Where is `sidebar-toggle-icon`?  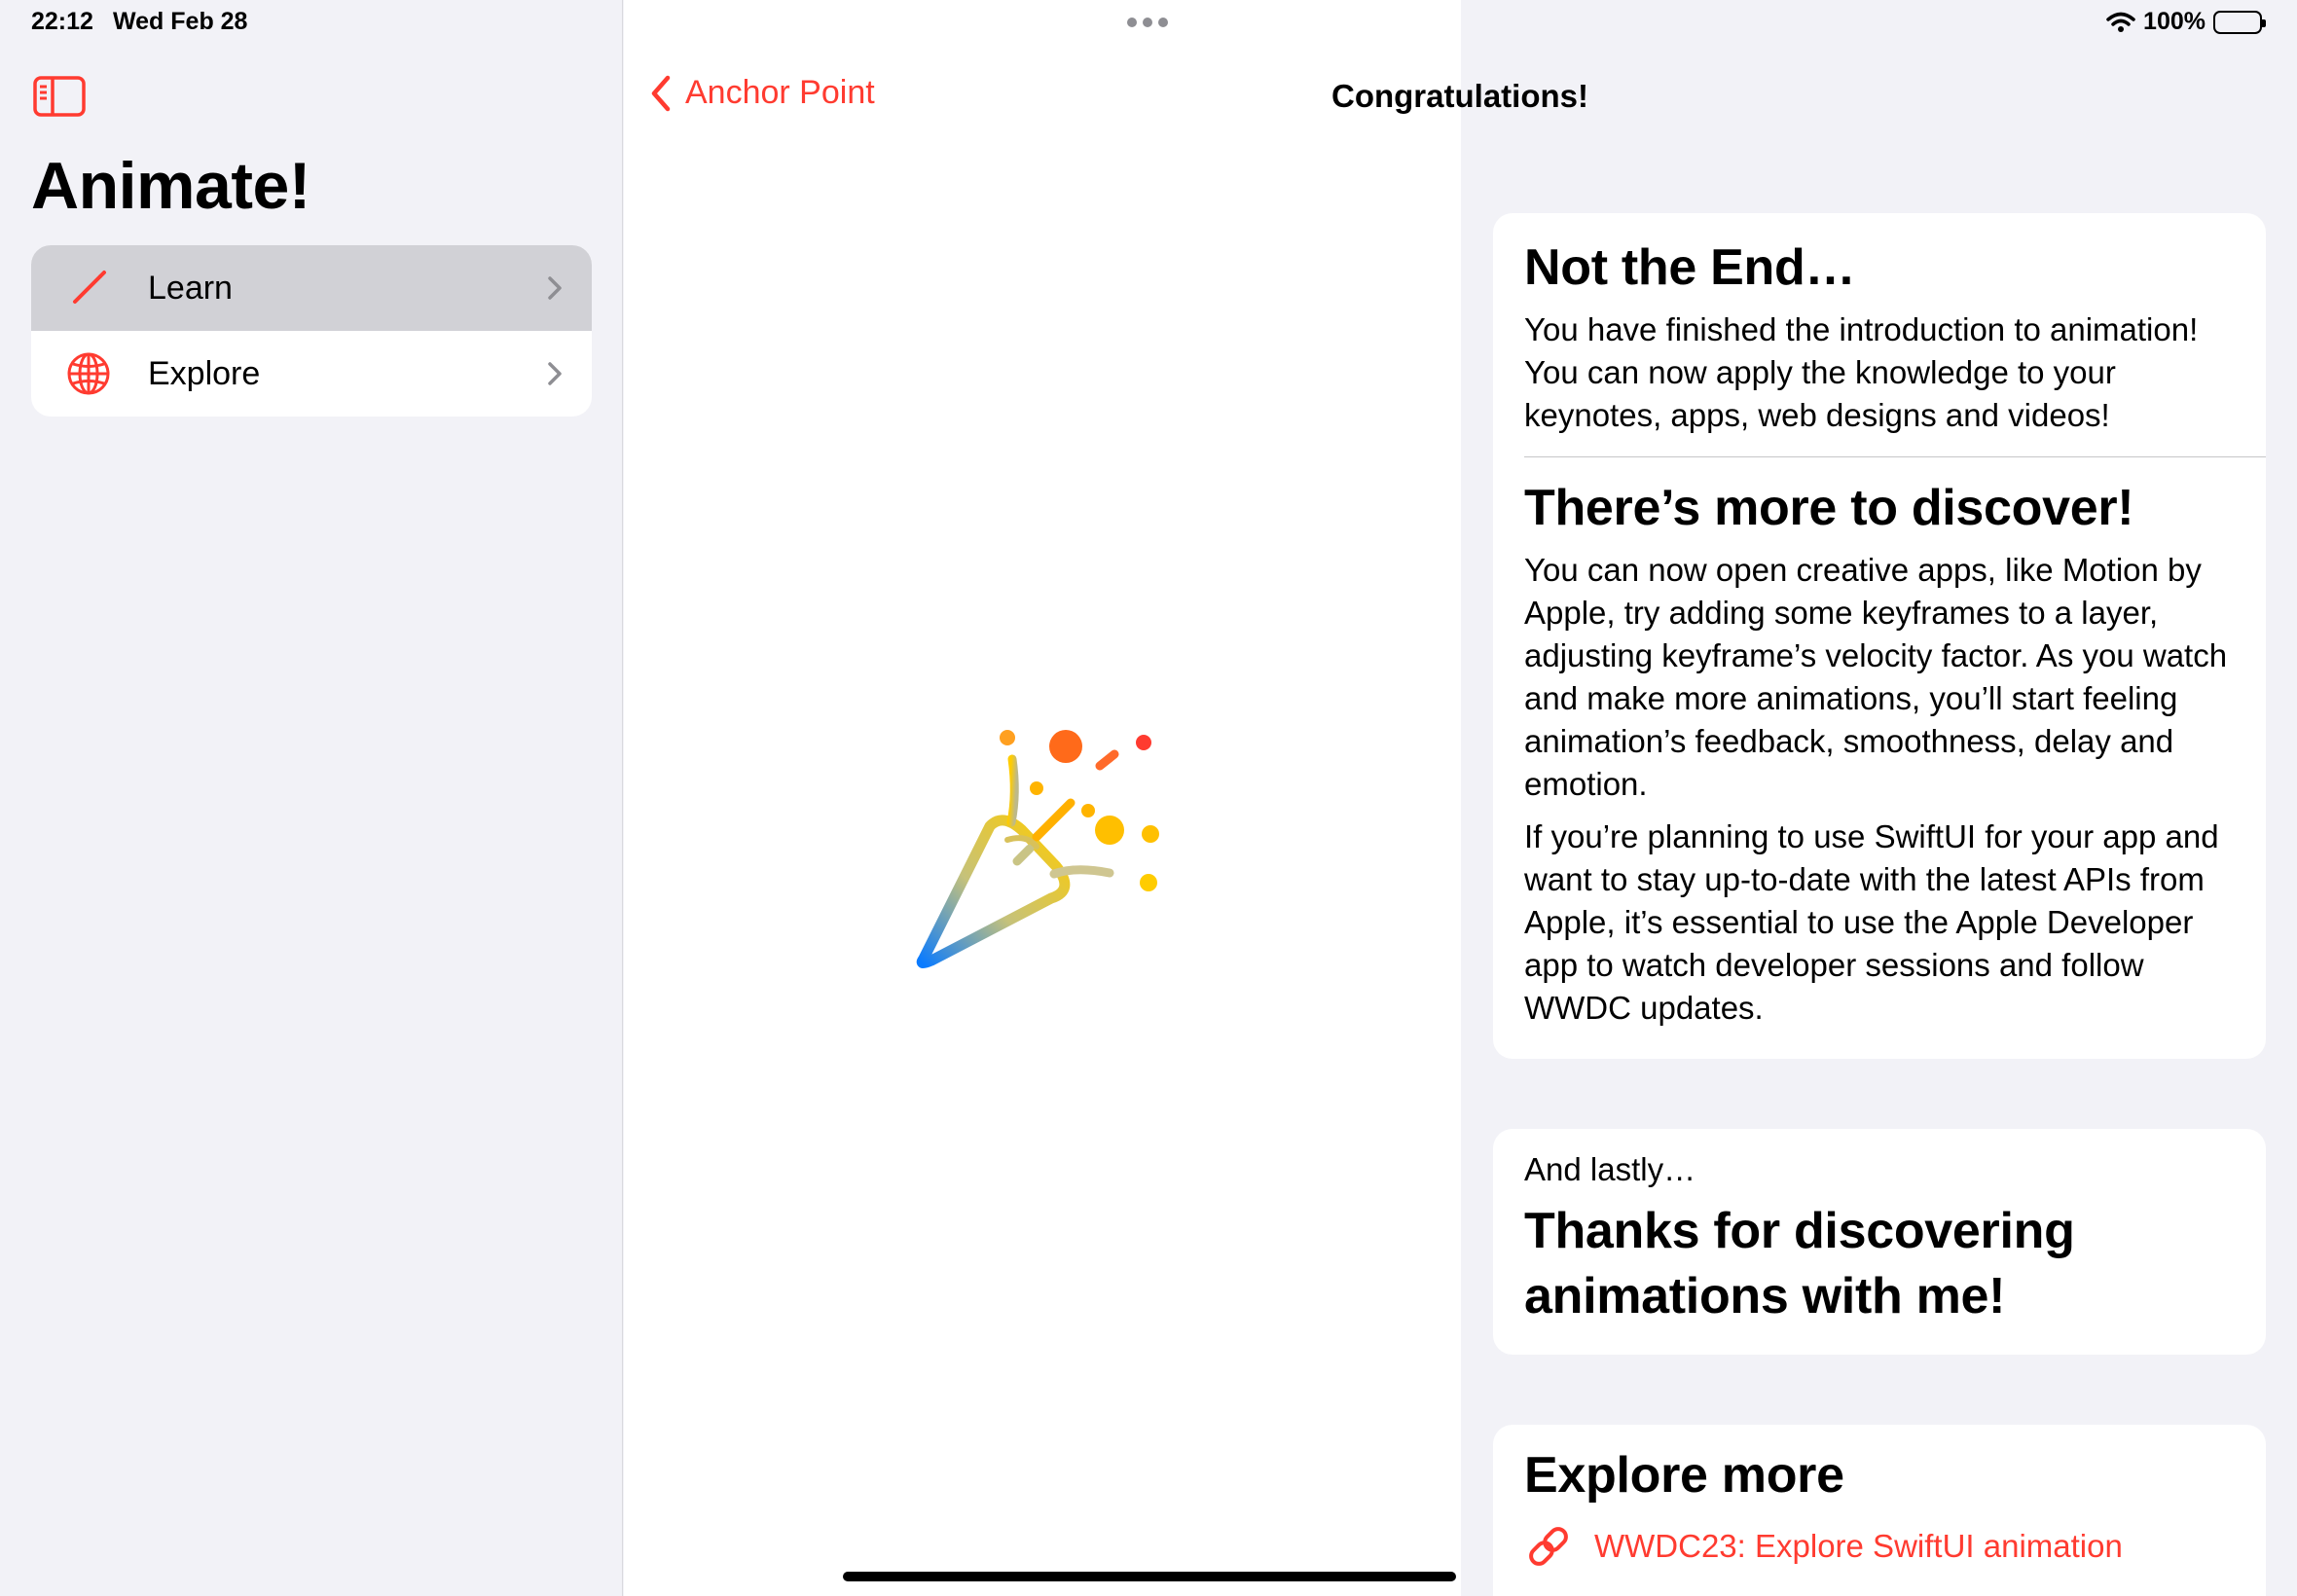 sidebar-toggle-icon is located at coordinates (59, 97).